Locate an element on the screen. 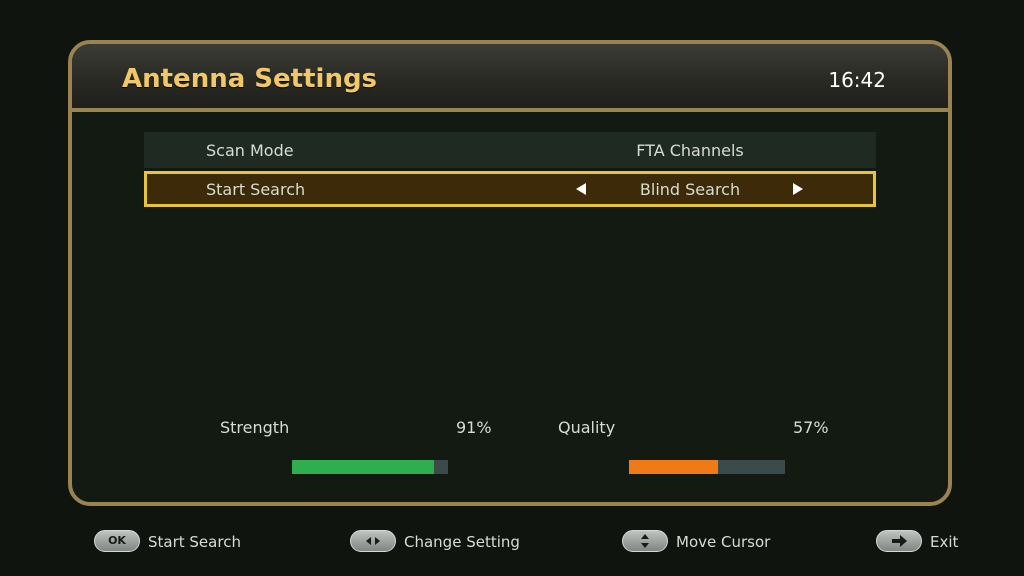  arrow-left-icon is located at coordinates (581, 189).